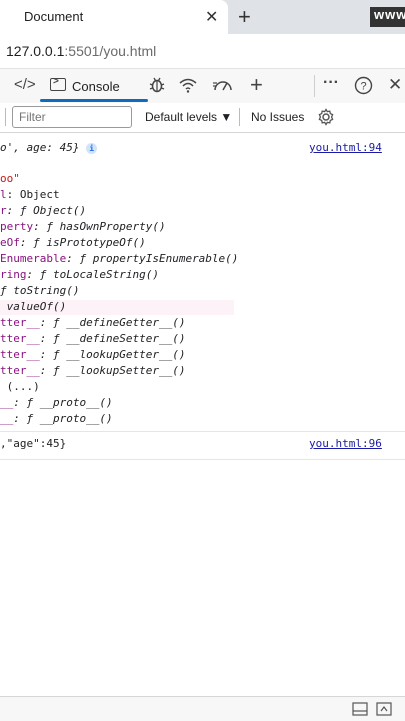 The image size is (405, 721). What do you see at coordinates (331, 83) in the screenshot?
I see `more-options-icon: ···` at bounding box center [331, 83].